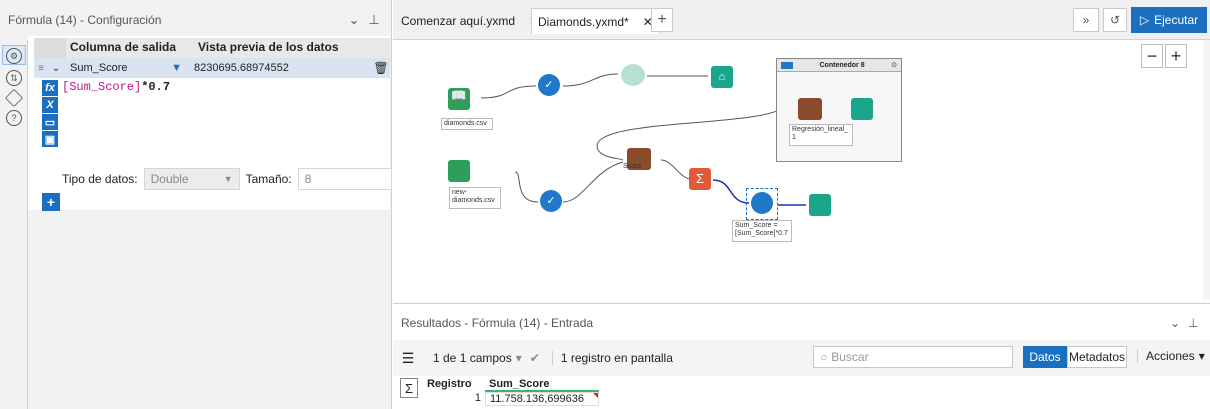 This screenshot has width=1210, height=409. I want to click on load-expression-icon: ▣, so click(50, 139).